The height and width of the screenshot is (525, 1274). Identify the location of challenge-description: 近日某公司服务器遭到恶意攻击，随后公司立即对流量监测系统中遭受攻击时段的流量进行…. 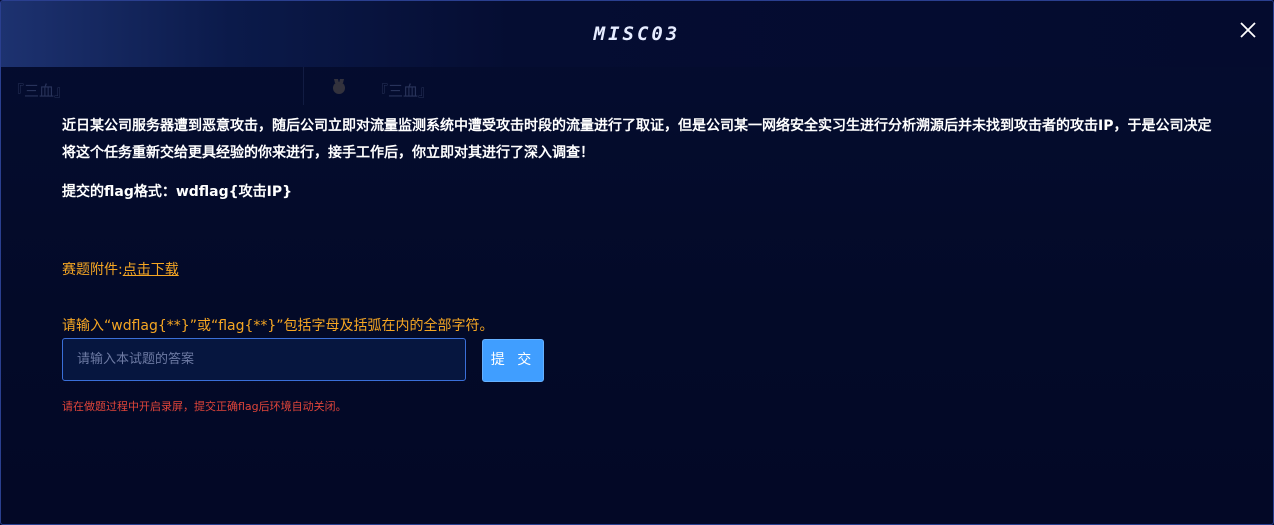
(637, 139).